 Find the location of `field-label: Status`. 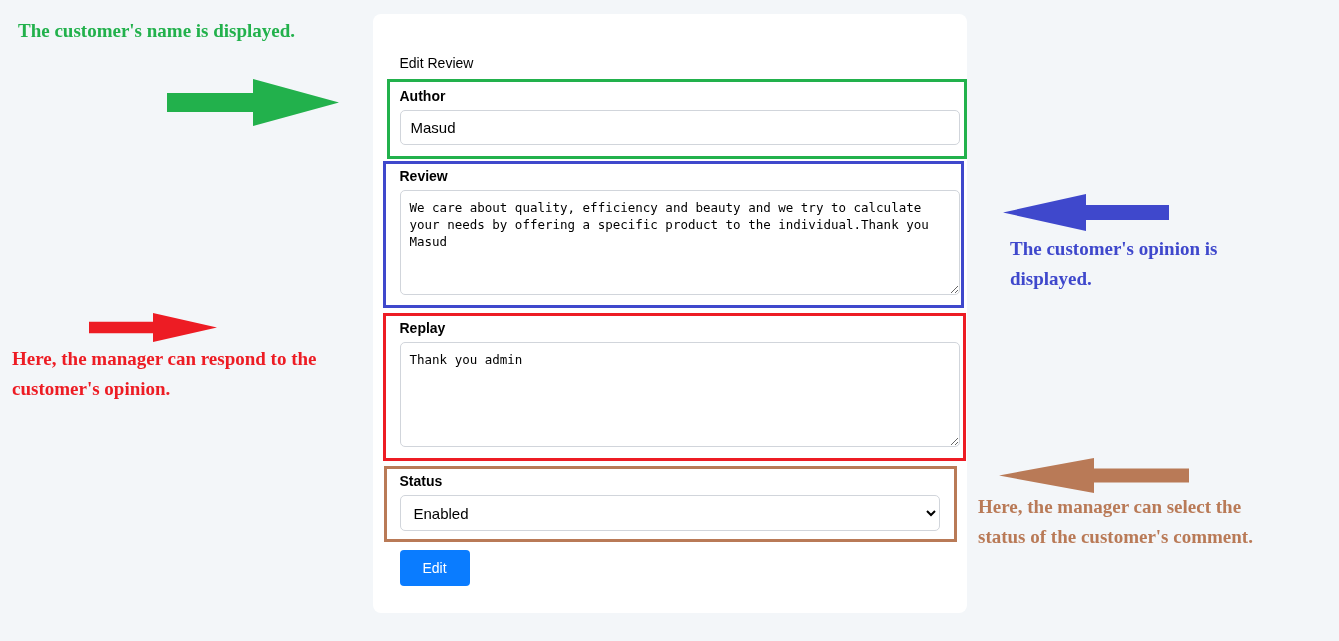

field-label: Status is located at coordinates (421, 481).